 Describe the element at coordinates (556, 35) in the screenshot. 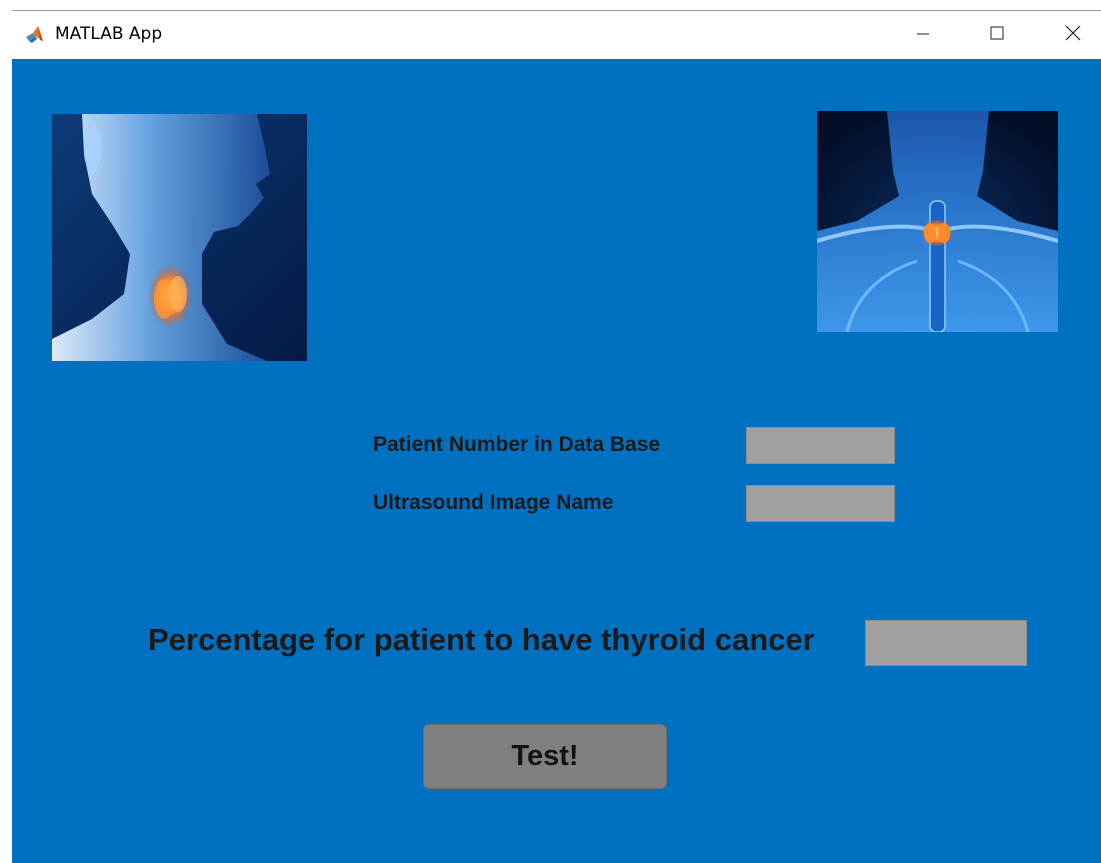

I see `title-bar: MATLAB App` at that location.